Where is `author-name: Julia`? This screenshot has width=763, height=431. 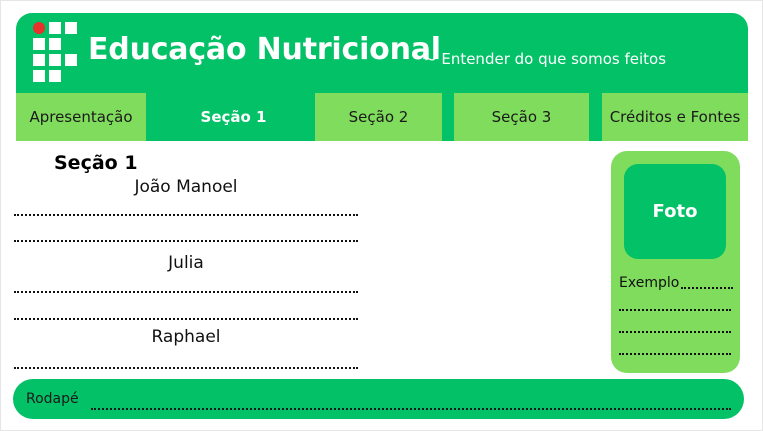
author-name: Julia is located at coordinates (186, 263).